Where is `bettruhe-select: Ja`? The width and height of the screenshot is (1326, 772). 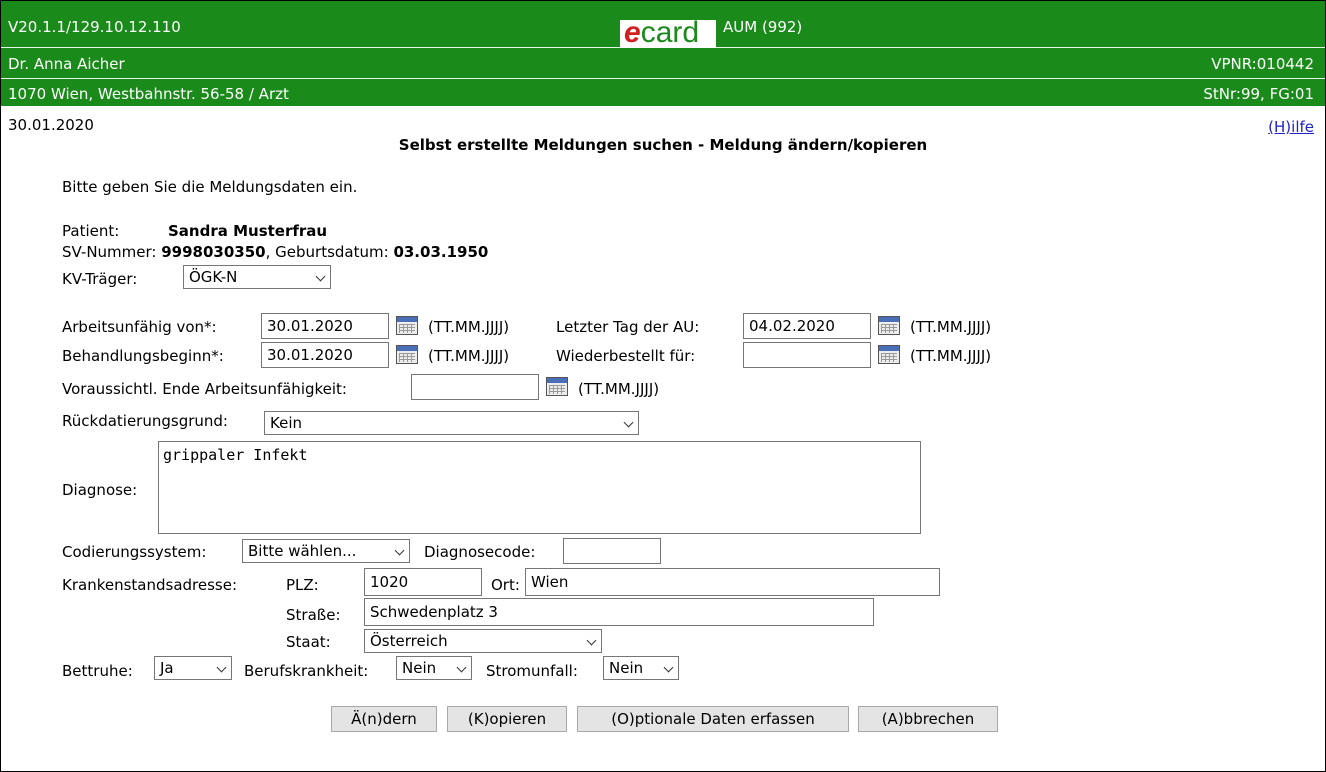
bettruhe-select: Ja is located at coordinates (193, 668).